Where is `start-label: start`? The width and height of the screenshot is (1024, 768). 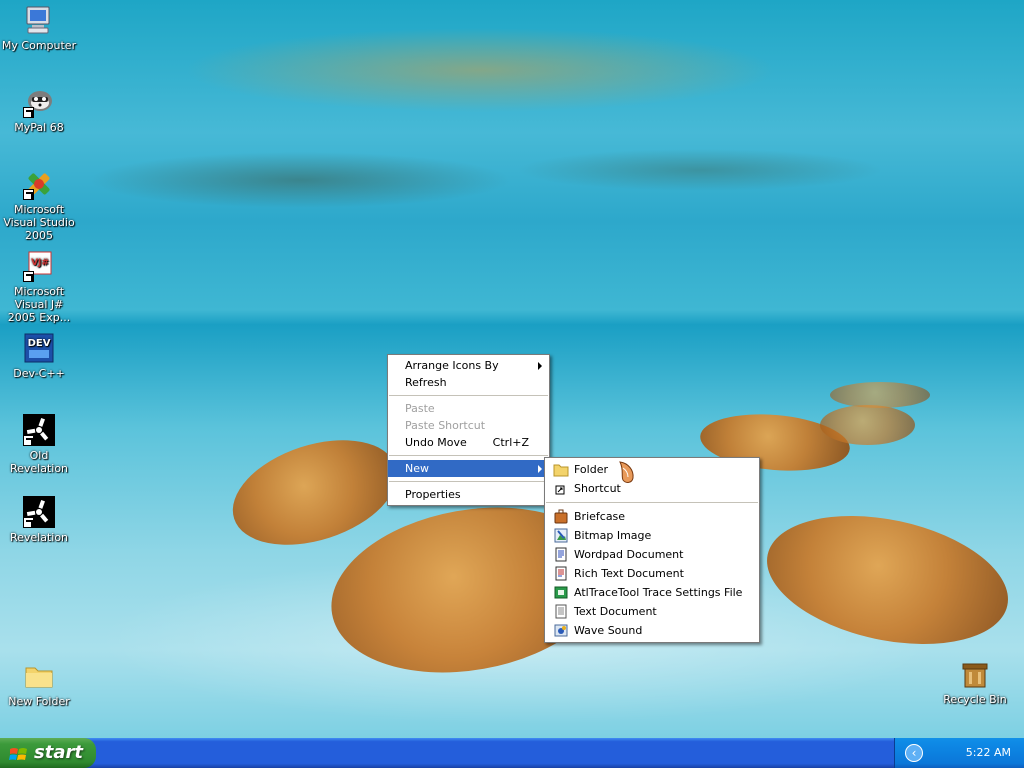
start-label: start is located at coordinates (58, 752).